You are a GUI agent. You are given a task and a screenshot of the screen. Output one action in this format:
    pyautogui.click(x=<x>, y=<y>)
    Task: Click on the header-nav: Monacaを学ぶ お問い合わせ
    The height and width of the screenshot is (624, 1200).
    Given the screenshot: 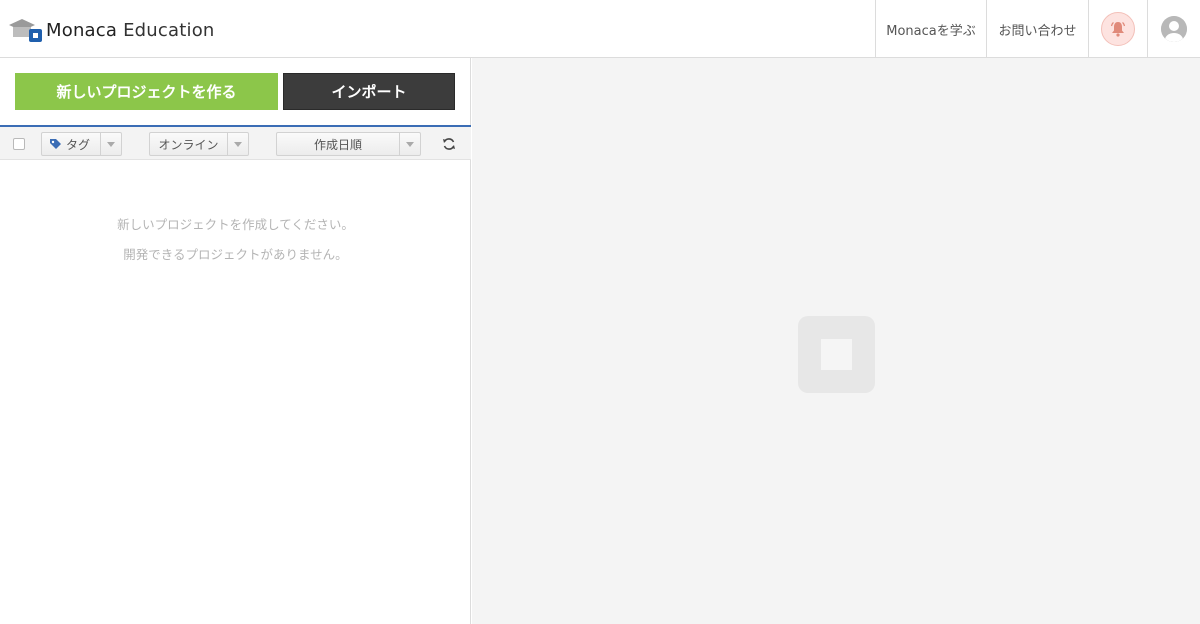 What is the action you would take?
    pyautogui.click(x=1037, y=29)
    